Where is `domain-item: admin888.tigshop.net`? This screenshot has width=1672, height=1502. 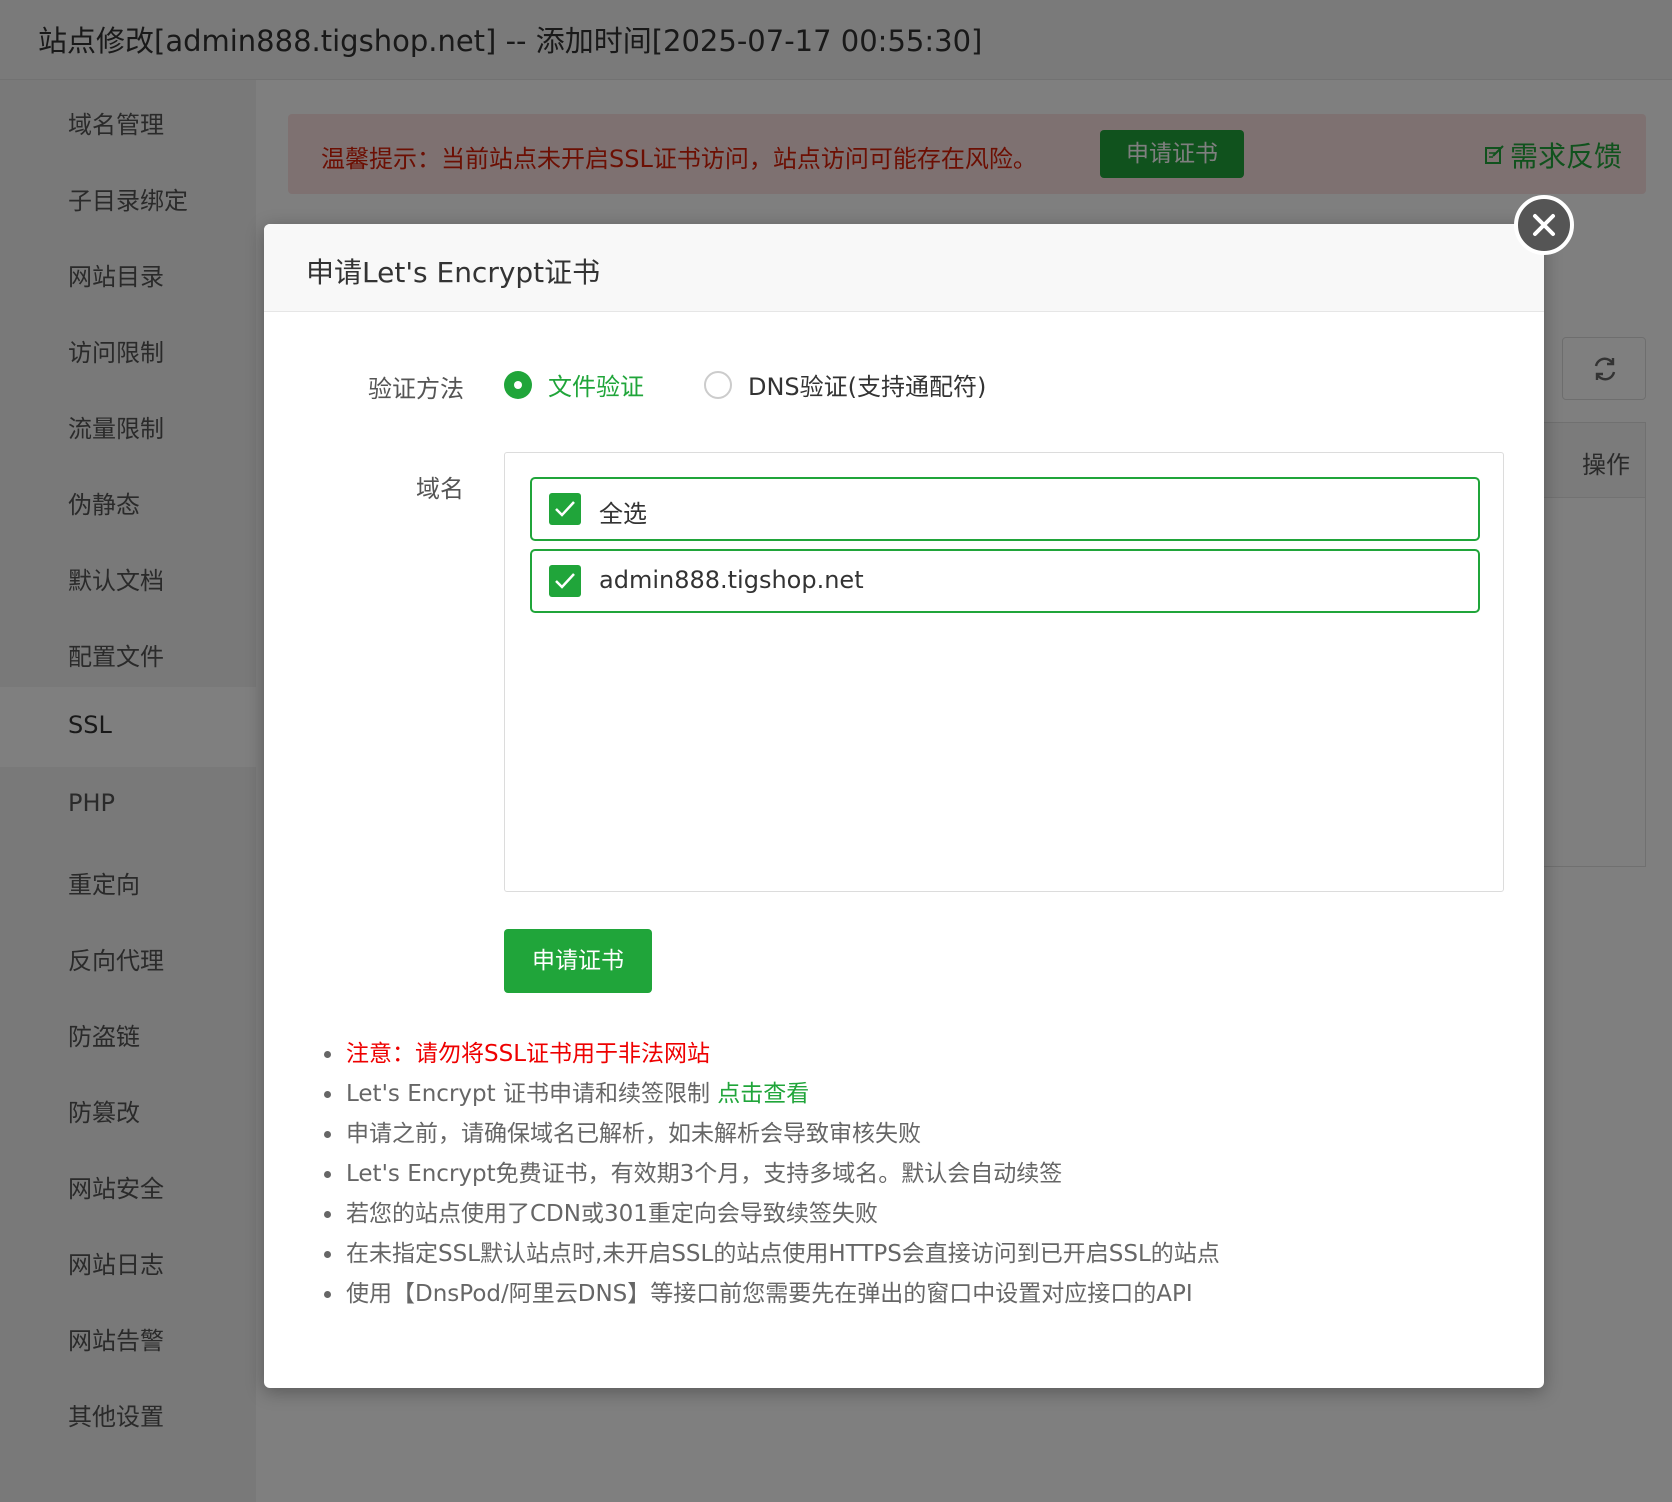
domain-item: admin888.tigshop.net is located at coordinates (1005, 581).